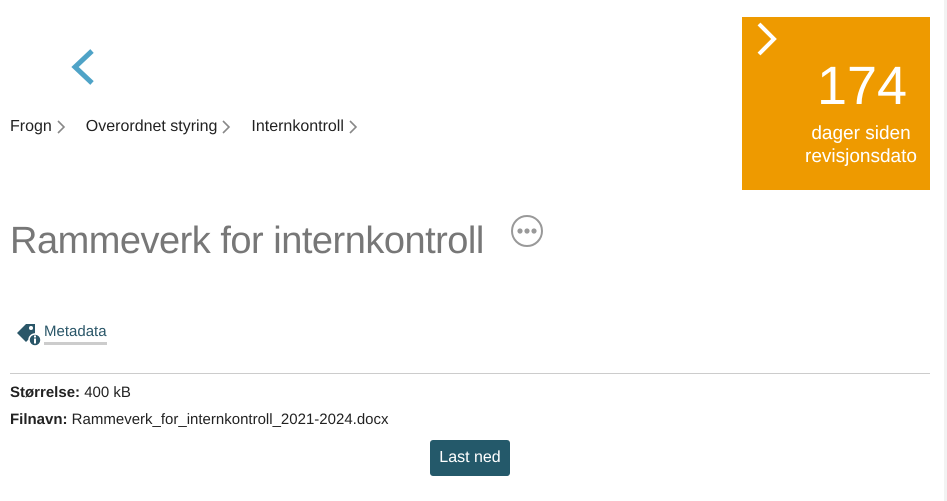 The width and height of the screenshot is (947, 501). I want to click on file-info-text: Filnavn: Rammeverk_for_internkontroll_2021-2024.docx, so click(200, 419).